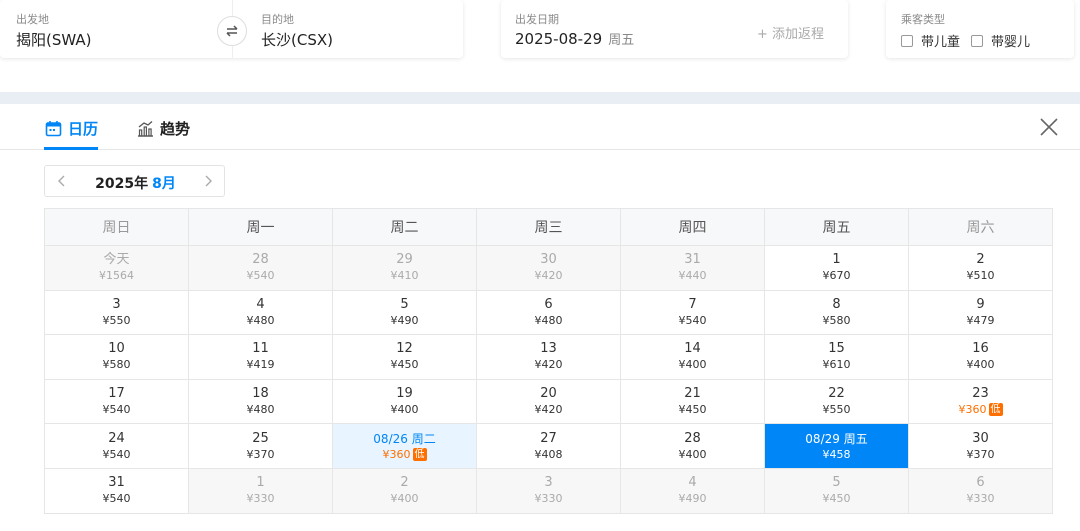 The image size is (1080, 531). I want to click on calendar-day-cell: 4 ¥480, so click(260, 312).